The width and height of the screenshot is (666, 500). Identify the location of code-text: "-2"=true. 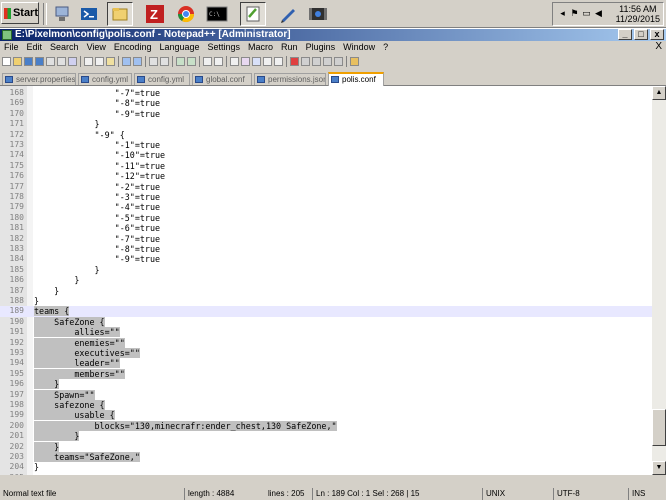
(97, 187).